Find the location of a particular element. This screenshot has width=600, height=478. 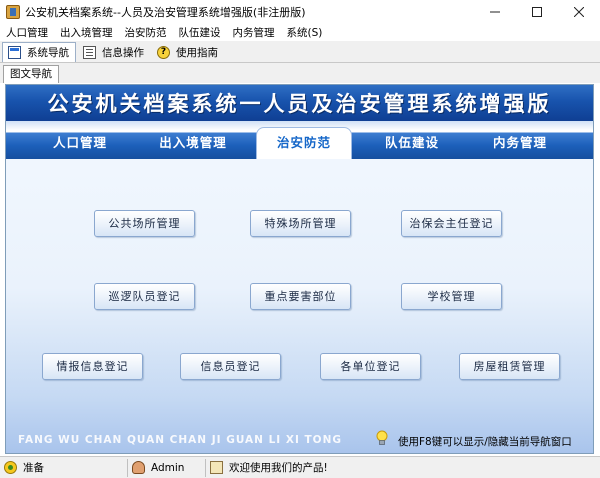

tab-user-guide: ? 使用指南 is located at coordinates (188, 52).